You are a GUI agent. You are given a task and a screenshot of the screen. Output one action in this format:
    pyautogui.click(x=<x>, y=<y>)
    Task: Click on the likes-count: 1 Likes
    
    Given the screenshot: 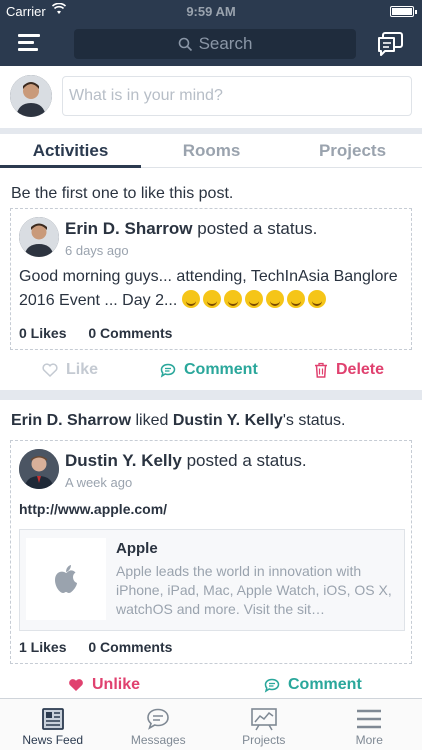 What is the action you would take?
    pyautogui.click(x=42, y=647)
    